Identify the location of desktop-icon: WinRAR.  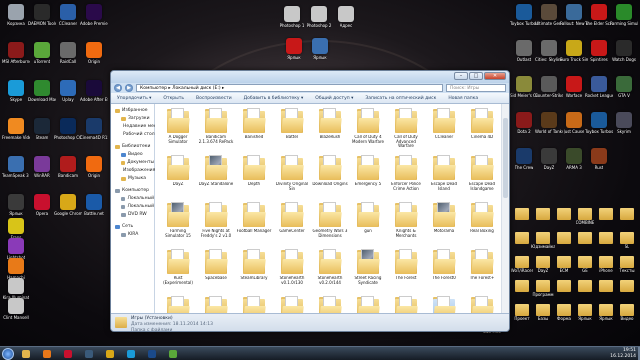
(42, 172).